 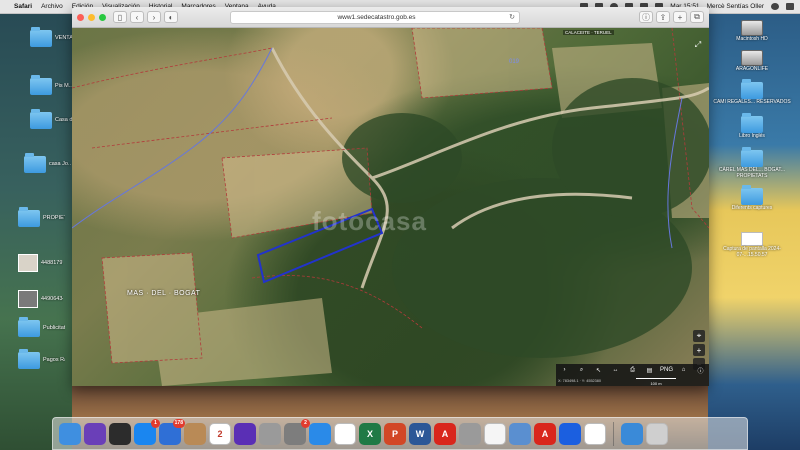 What do you see at coordinates (699, 336) in the screenshot?
I see `locate-icon: ⌖` at bounding box center [699, 336].